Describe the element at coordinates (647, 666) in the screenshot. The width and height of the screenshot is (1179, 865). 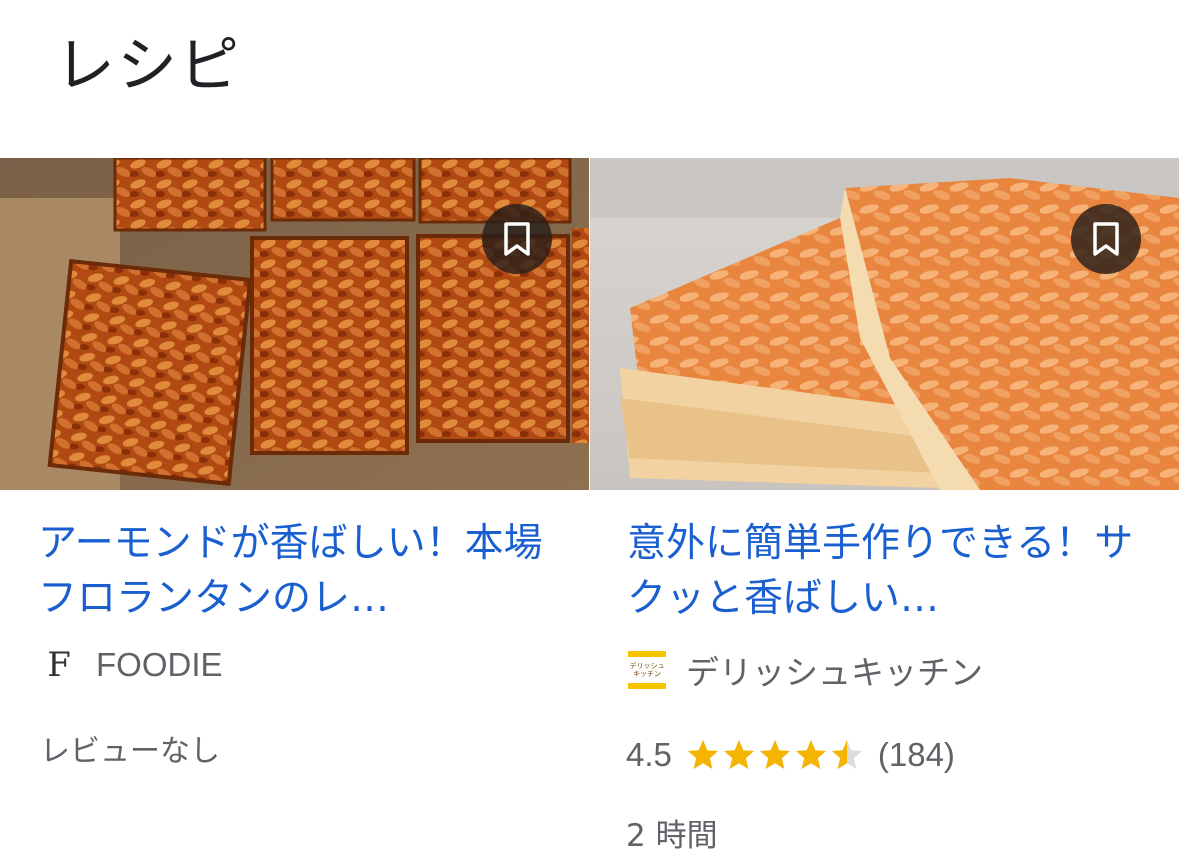
I see `delish-kitchen-logo-line-1: デリッシュ` at that location.